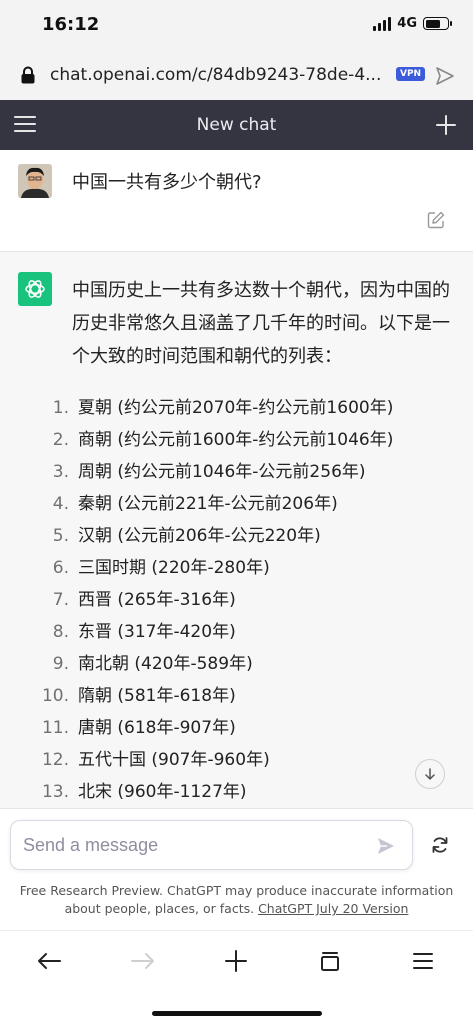 This screenshot has height=1024, width=473. What do you see at coordinates (157, 632) in the screenshot?
I see `list-item-text: 东晋 (317年-420年)` at bounding box center [157, 632].